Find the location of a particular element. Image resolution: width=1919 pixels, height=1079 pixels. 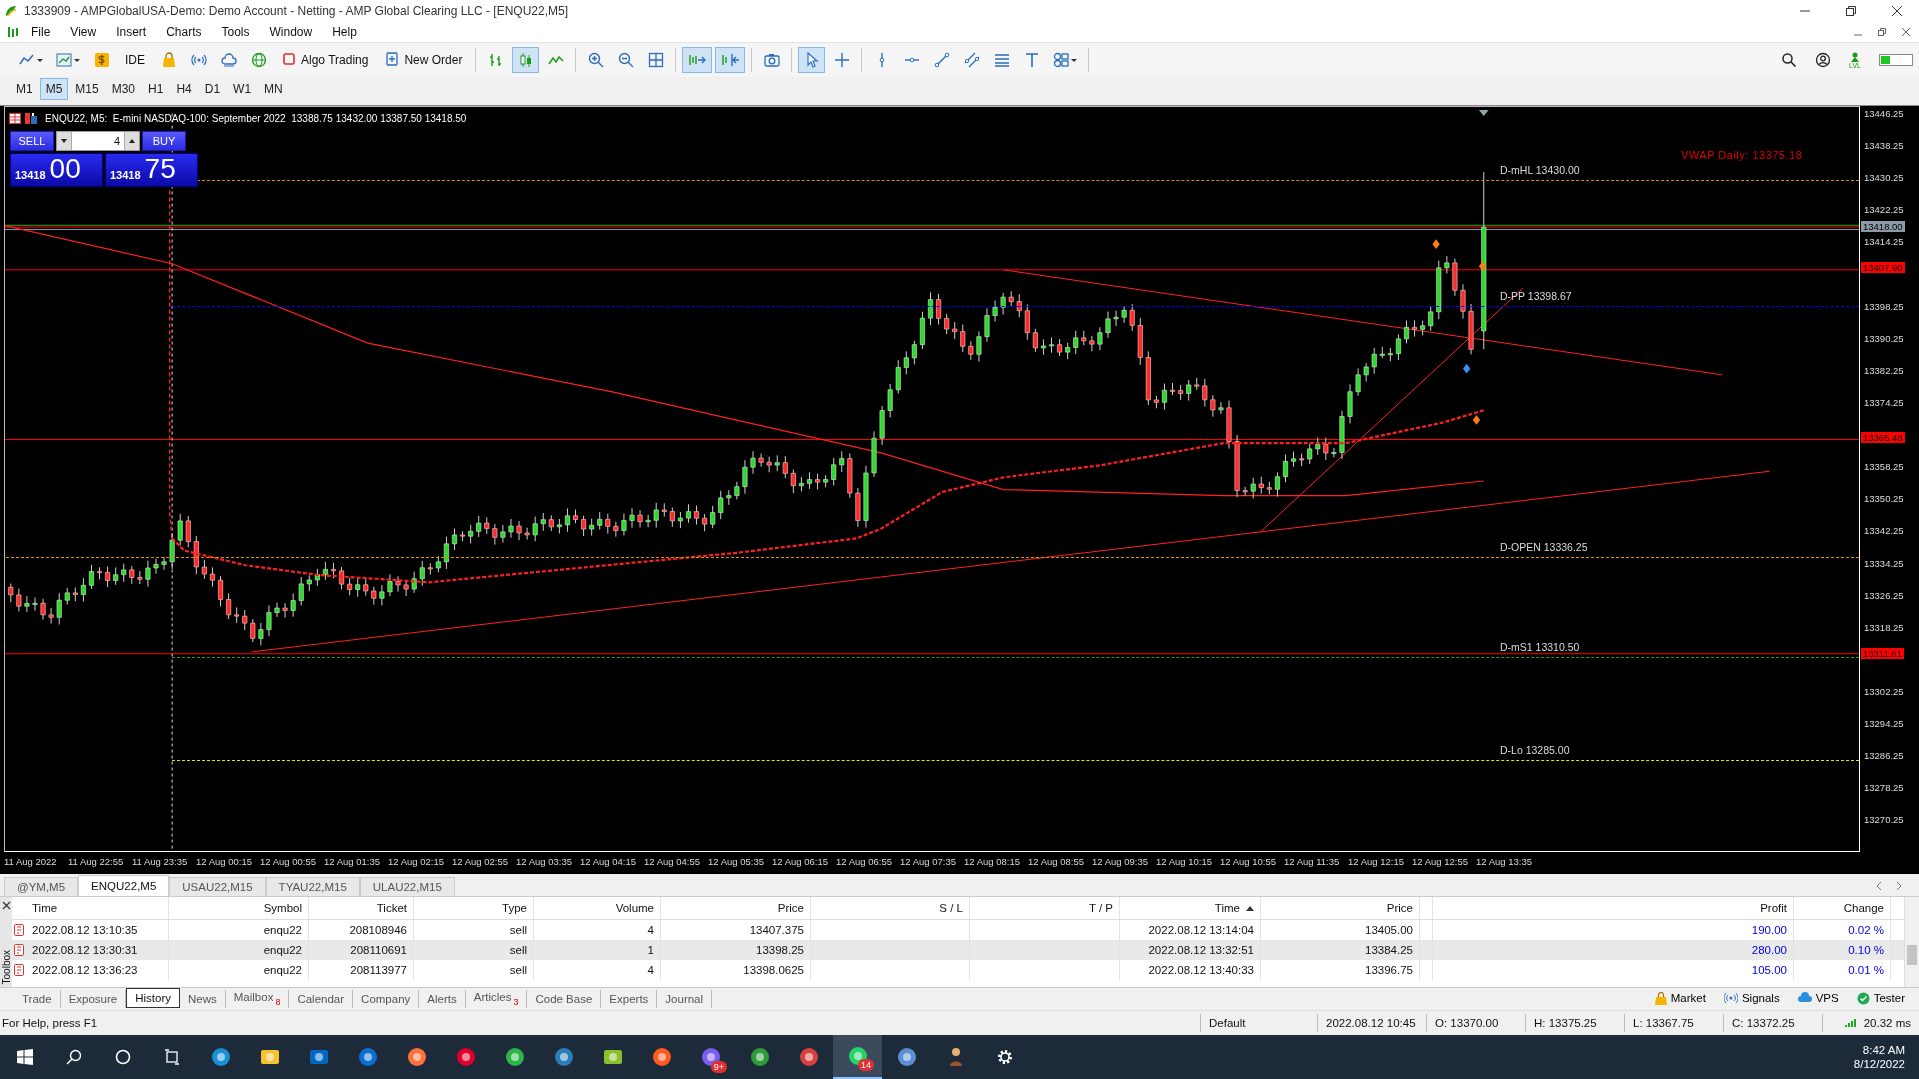

buy-button: BUY is located at coordinates (164, 141).